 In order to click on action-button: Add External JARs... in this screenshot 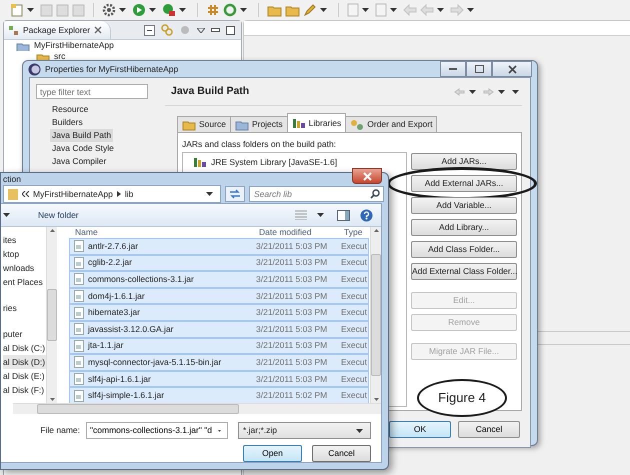, I will do `click(464, 183)`.